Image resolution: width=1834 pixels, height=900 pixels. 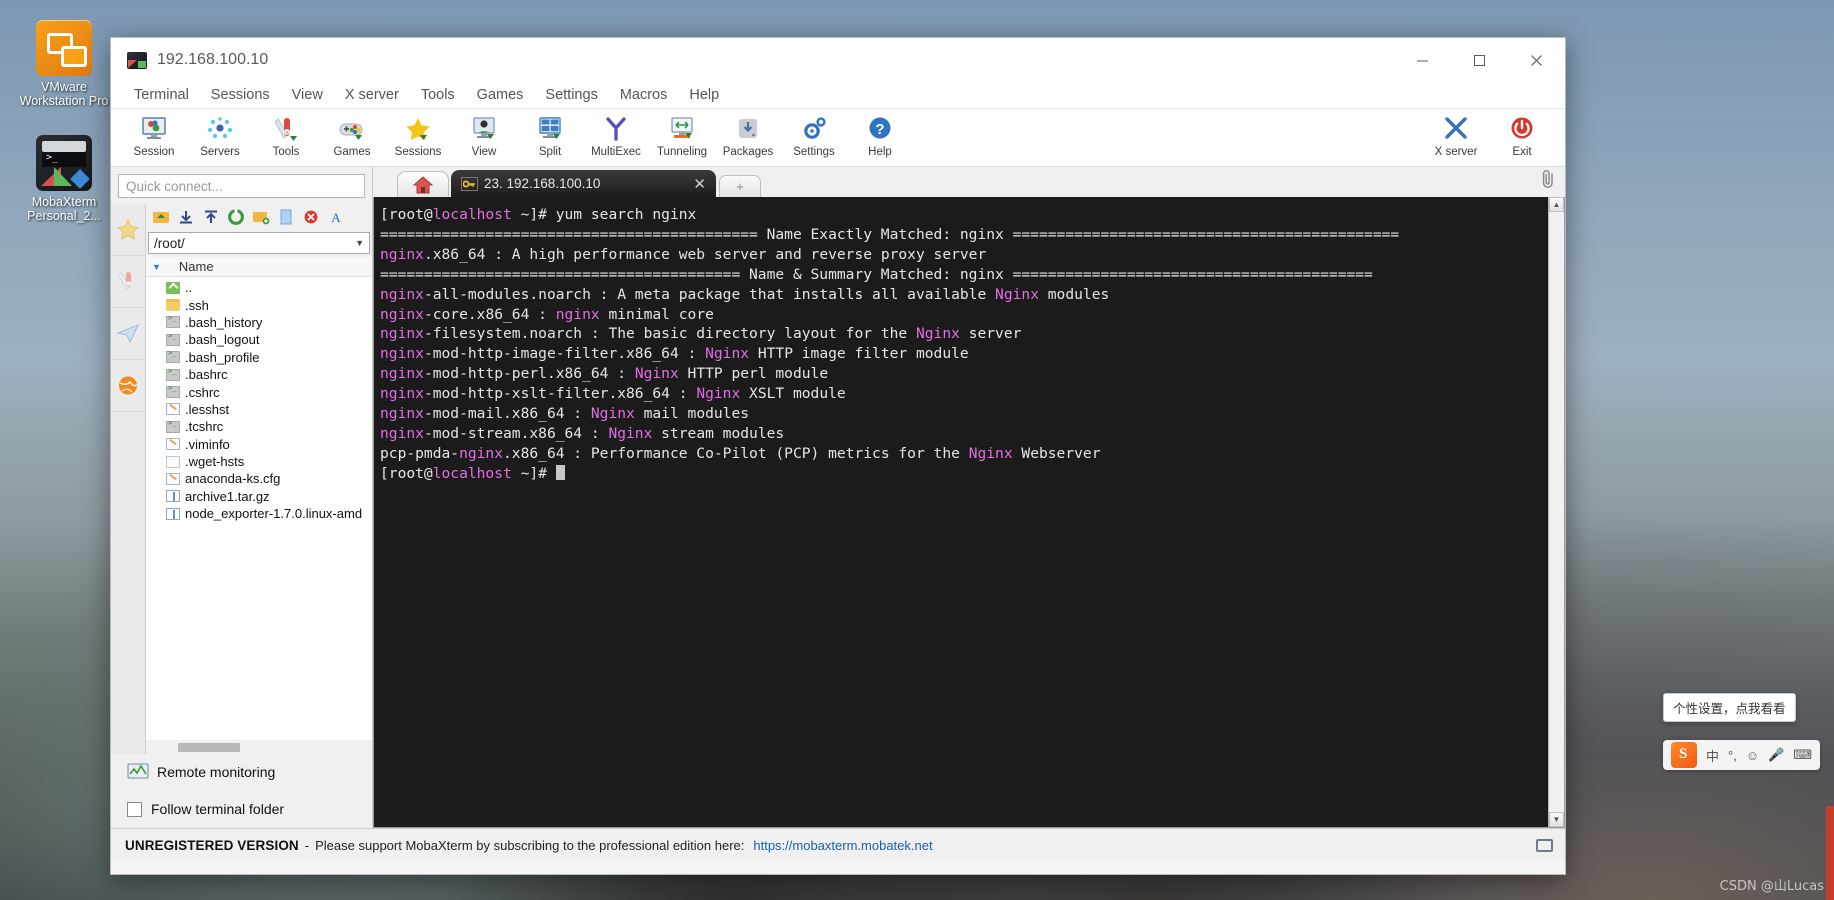 I want to click on ime-punctuation-mode: °,, so click(x=1732, y=755).